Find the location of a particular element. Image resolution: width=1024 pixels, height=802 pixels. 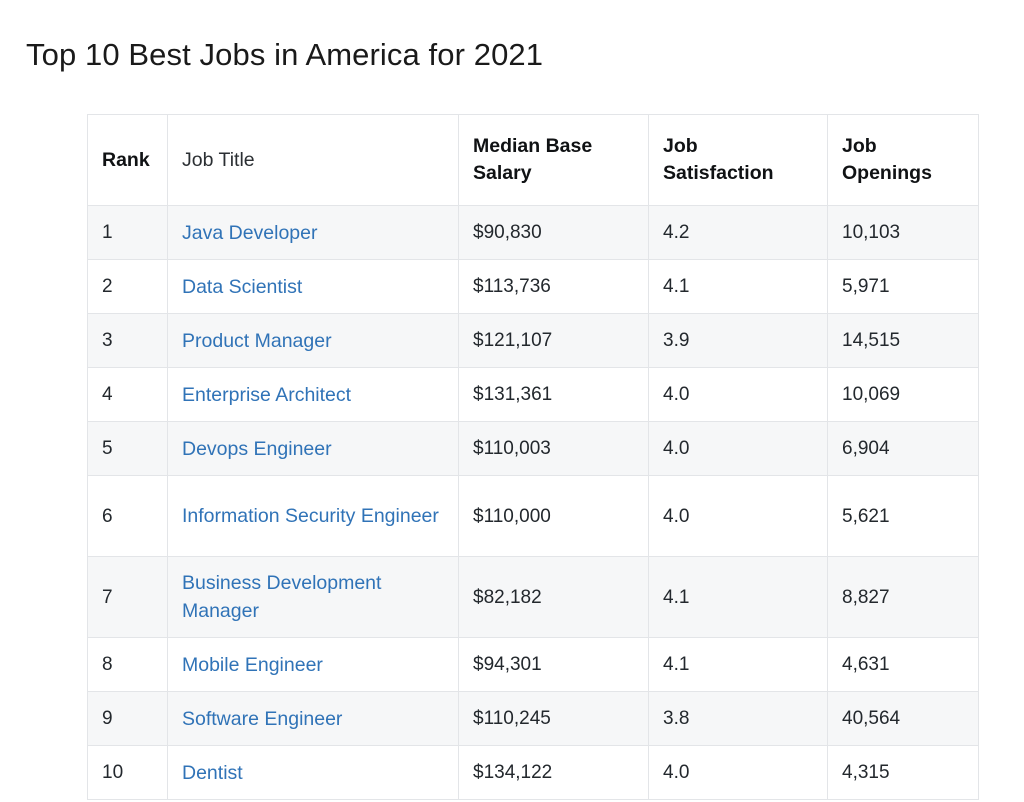

cell-median-base-salary: $94,301 is located at coordinates (553, 664).